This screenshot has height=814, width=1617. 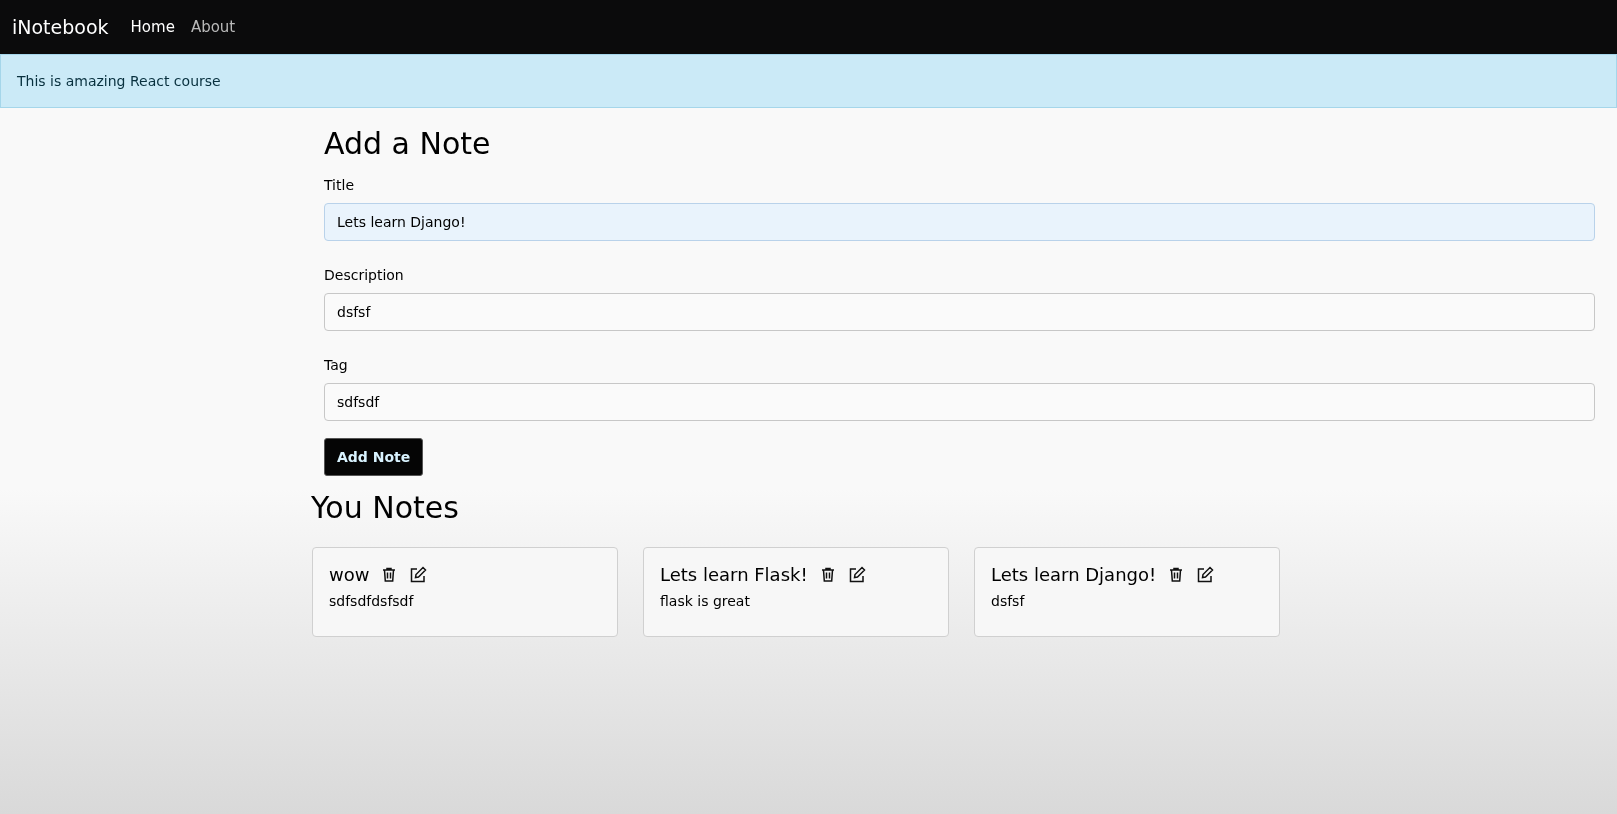 What do you see at coordinates (734, 574) in the screenshot?
I see `note-title: Lets learn Flask!` at bounding box center [734, 574].